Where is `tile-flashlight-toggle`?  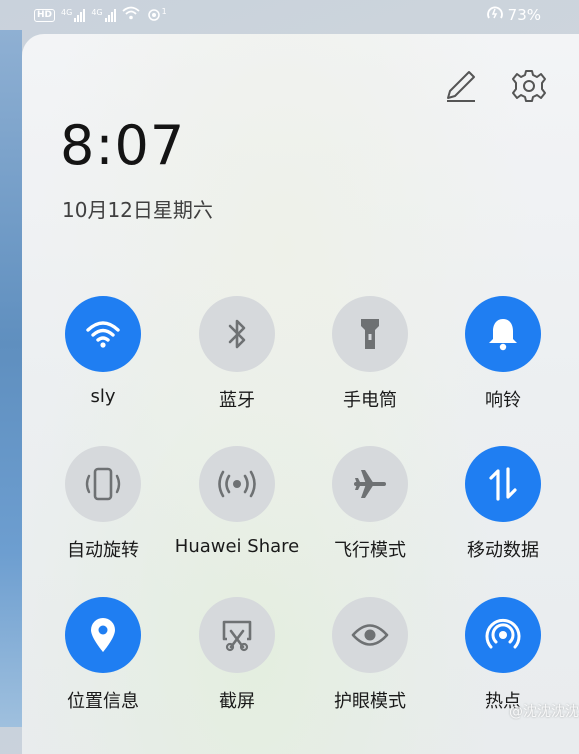 tile-flashlight-toggle is located at coordinates (370, 334).